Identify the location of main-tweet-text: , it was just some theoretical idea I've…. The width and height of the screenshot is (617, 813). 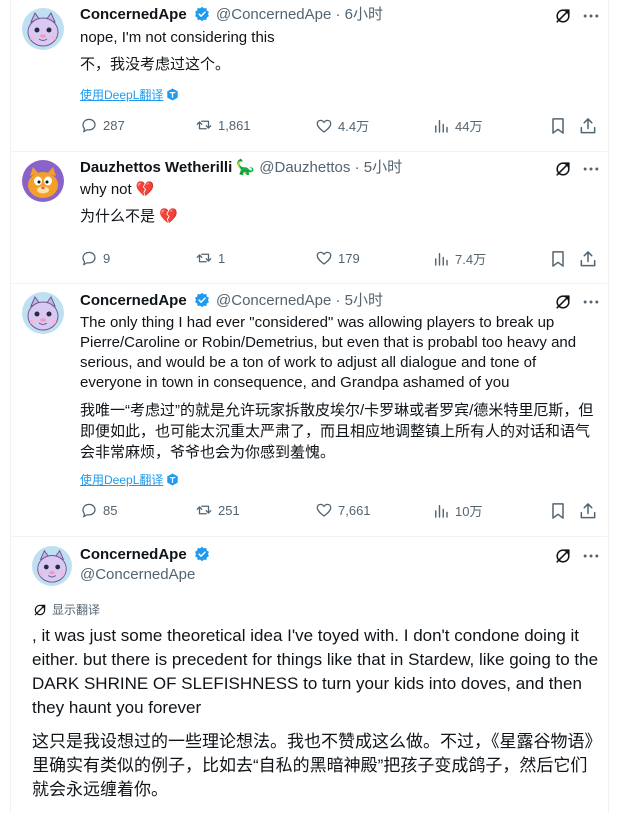
(315, 671).